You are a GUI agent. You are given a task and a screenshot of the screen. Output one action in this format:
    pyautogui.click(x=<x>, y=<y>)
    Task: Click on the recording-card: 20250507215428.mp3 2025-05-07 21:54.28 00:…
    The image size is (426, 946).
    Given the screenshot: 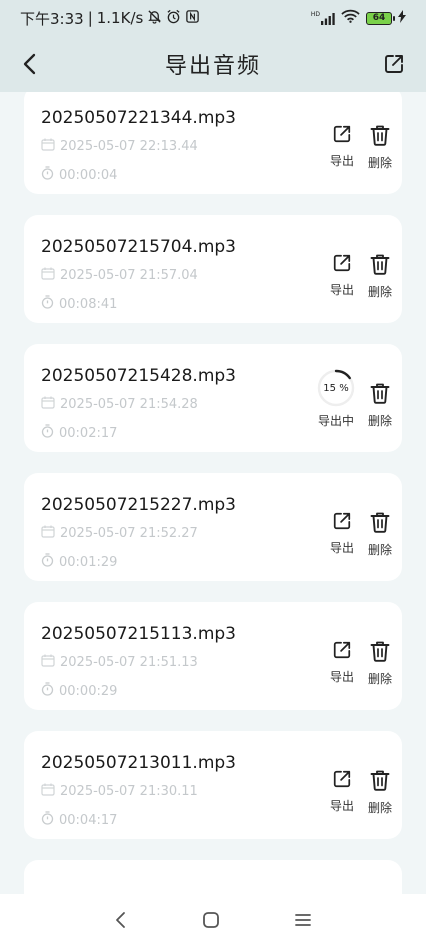 What is the action you would take?
    pyautogui.click(x=213, y=398)
    